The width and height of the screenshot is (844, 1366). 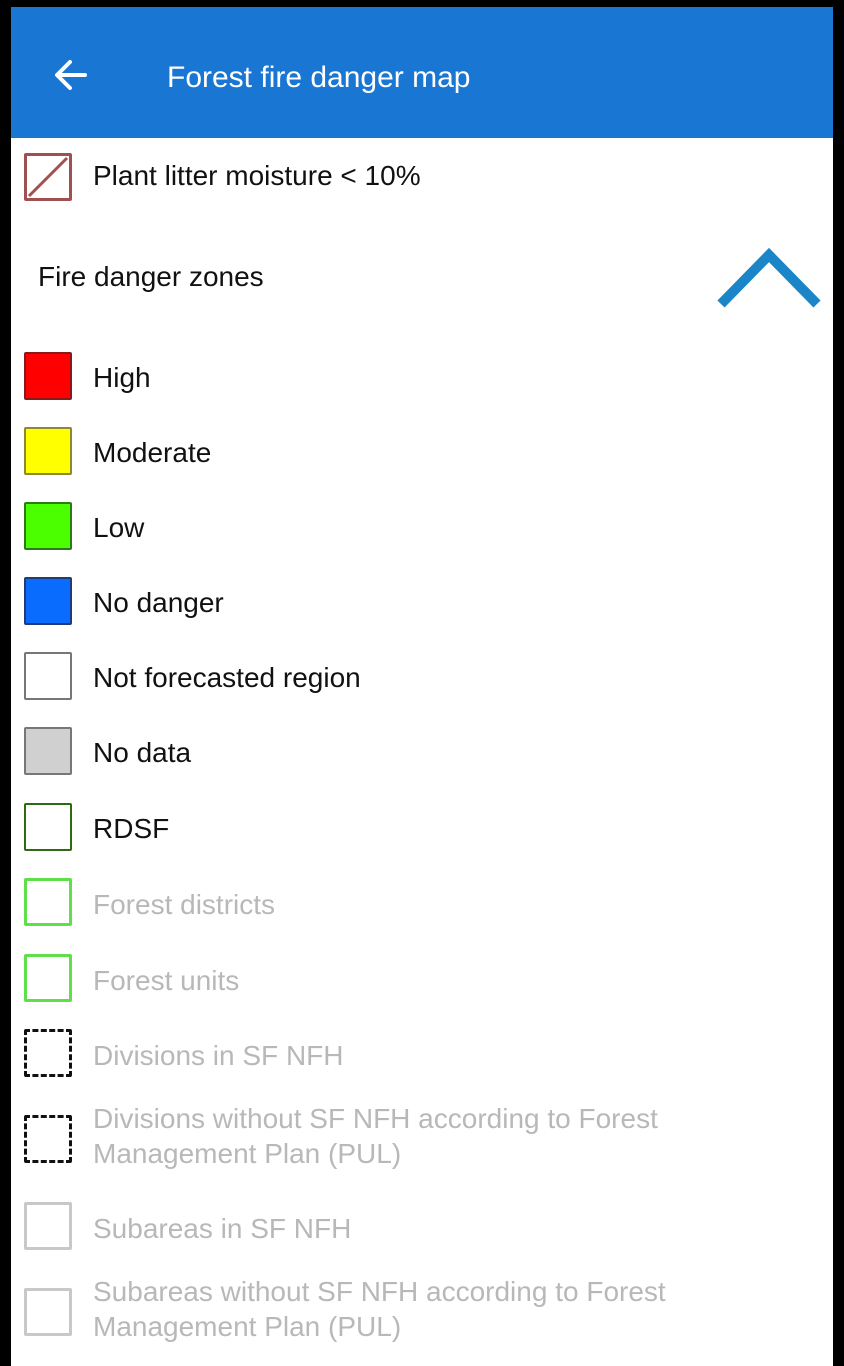 I want to click on legend-label: No data, so click(x=142, y=752).